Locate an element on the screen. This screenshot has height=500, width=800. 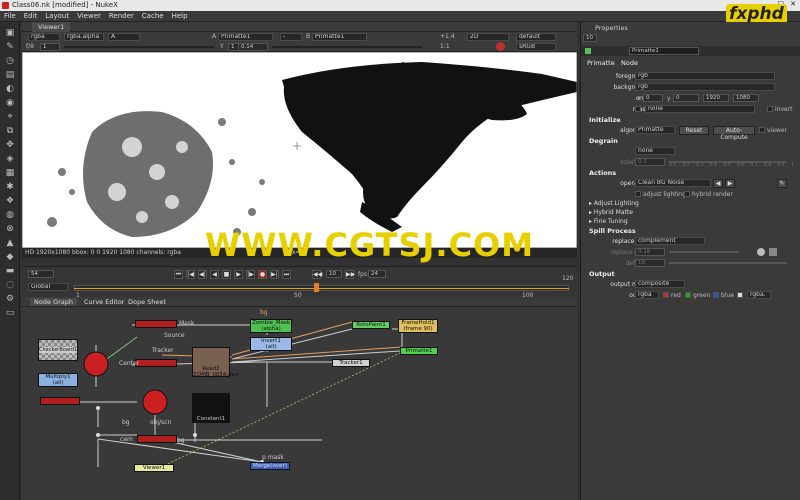
menu-viewer: Viewer is located at coordinates (89, 16).